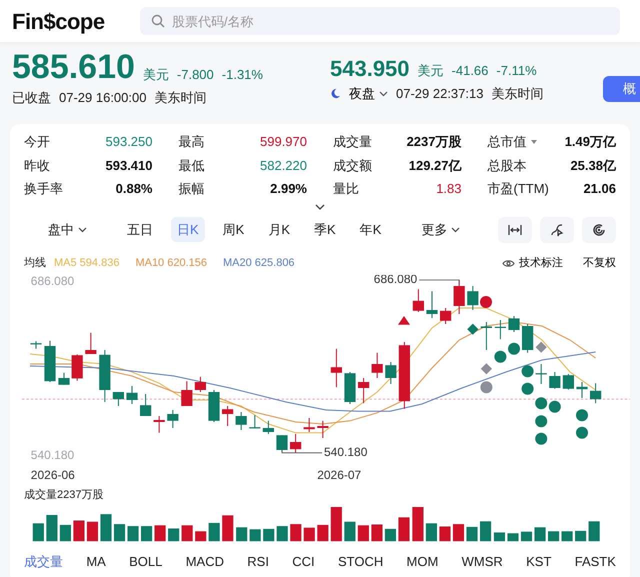 This screenshot has height=577, width=640. I want to click on date-label: 2026-07, so click(339, 475).